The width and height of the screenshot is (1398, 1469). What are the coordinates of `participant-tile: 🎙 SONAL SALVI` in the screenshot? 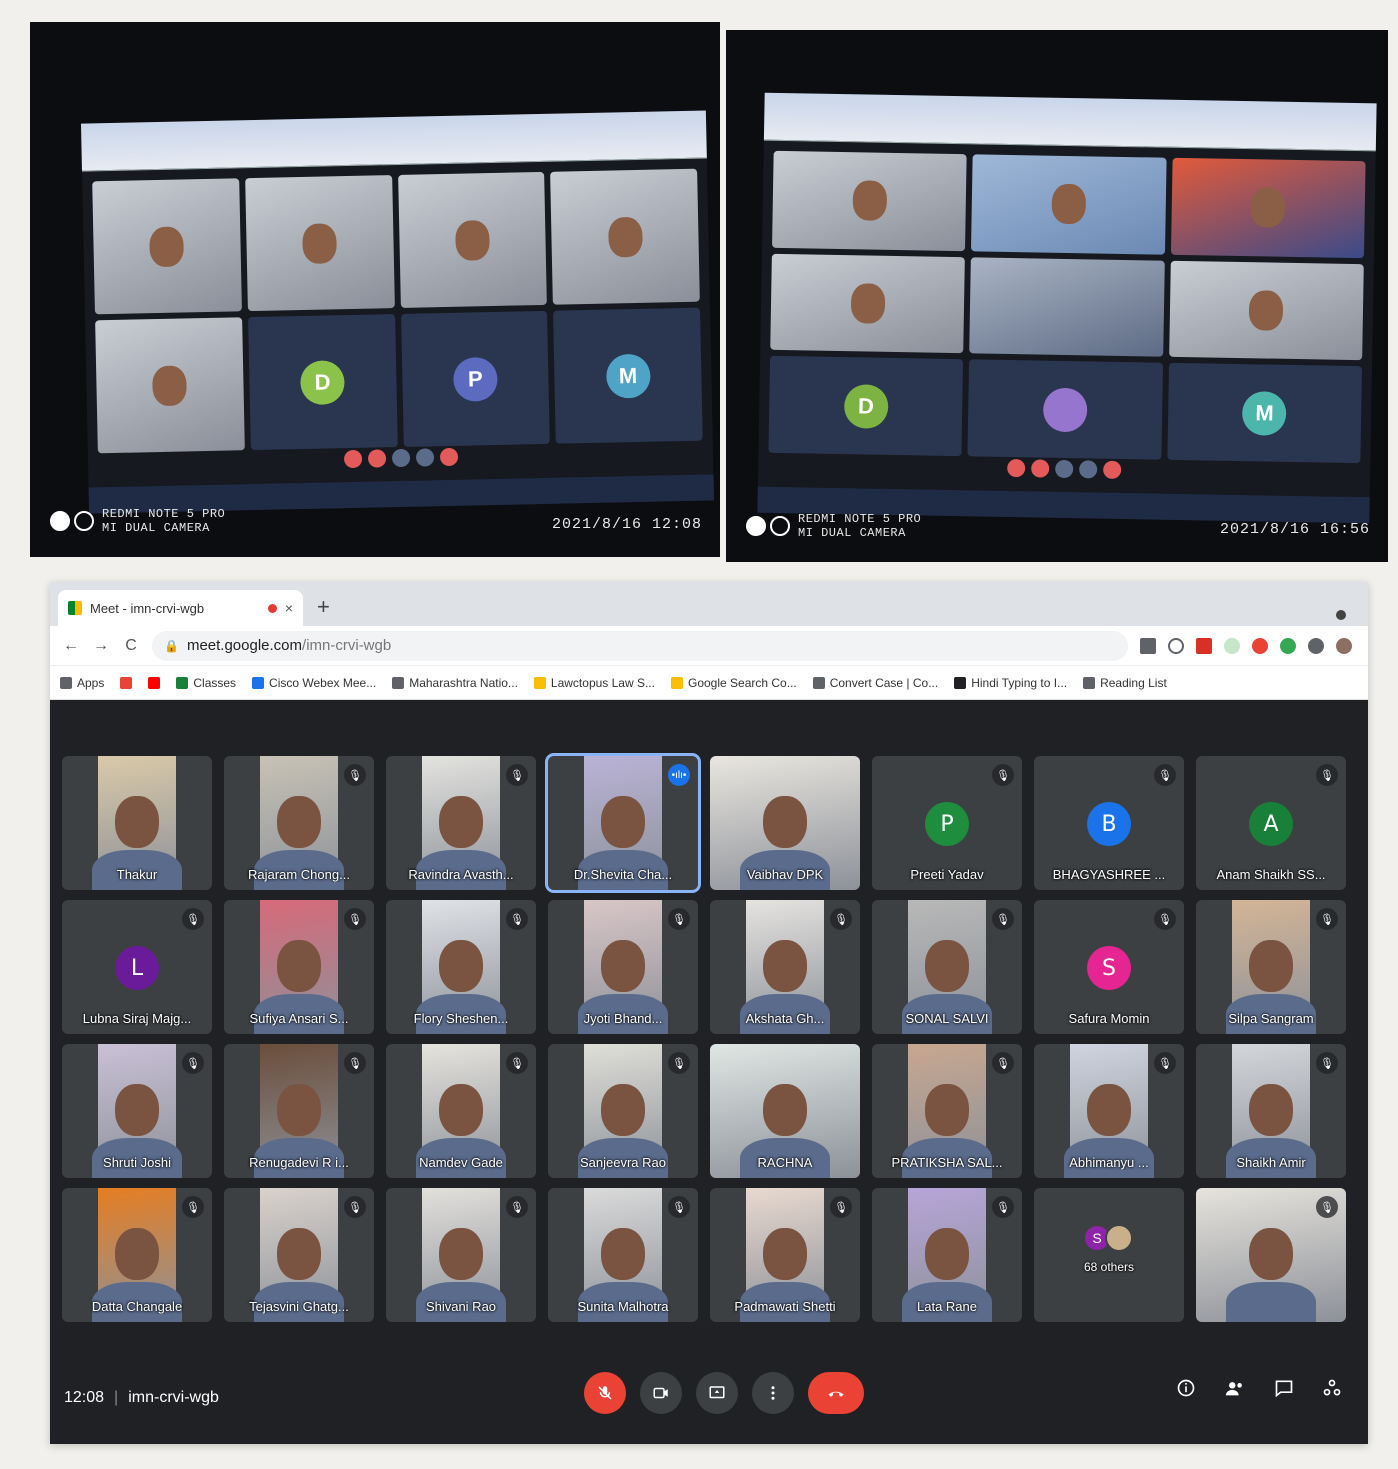 It's located at (947, 967).